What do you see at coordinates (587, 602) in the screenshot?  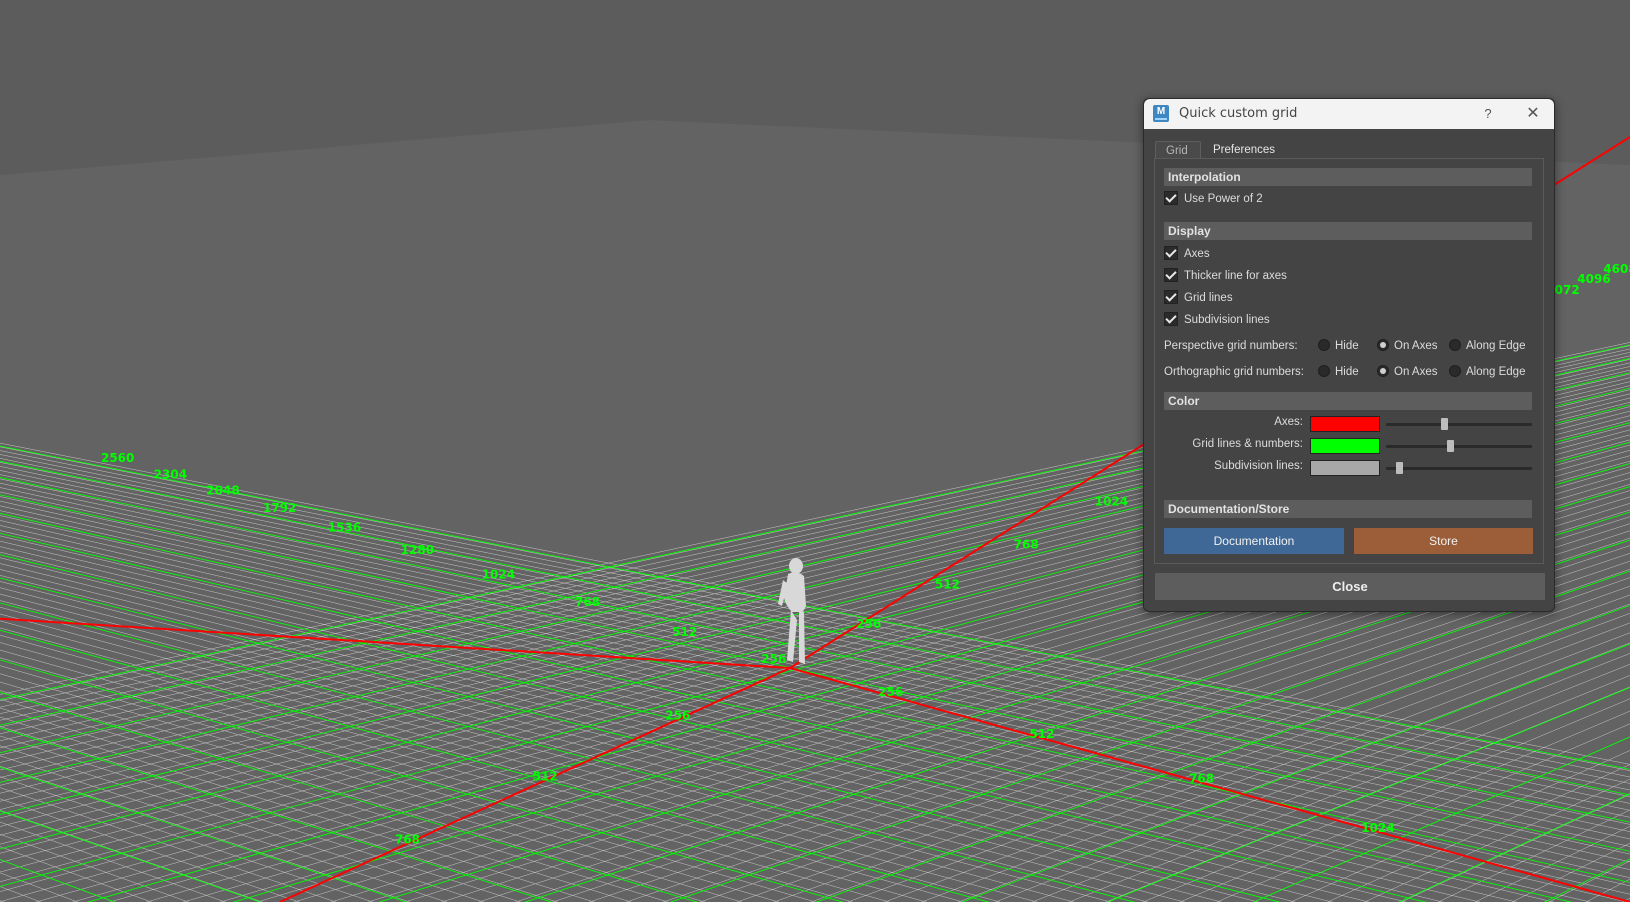 I see `grid-number-left-far: 768` at bounding box center [587, 602].